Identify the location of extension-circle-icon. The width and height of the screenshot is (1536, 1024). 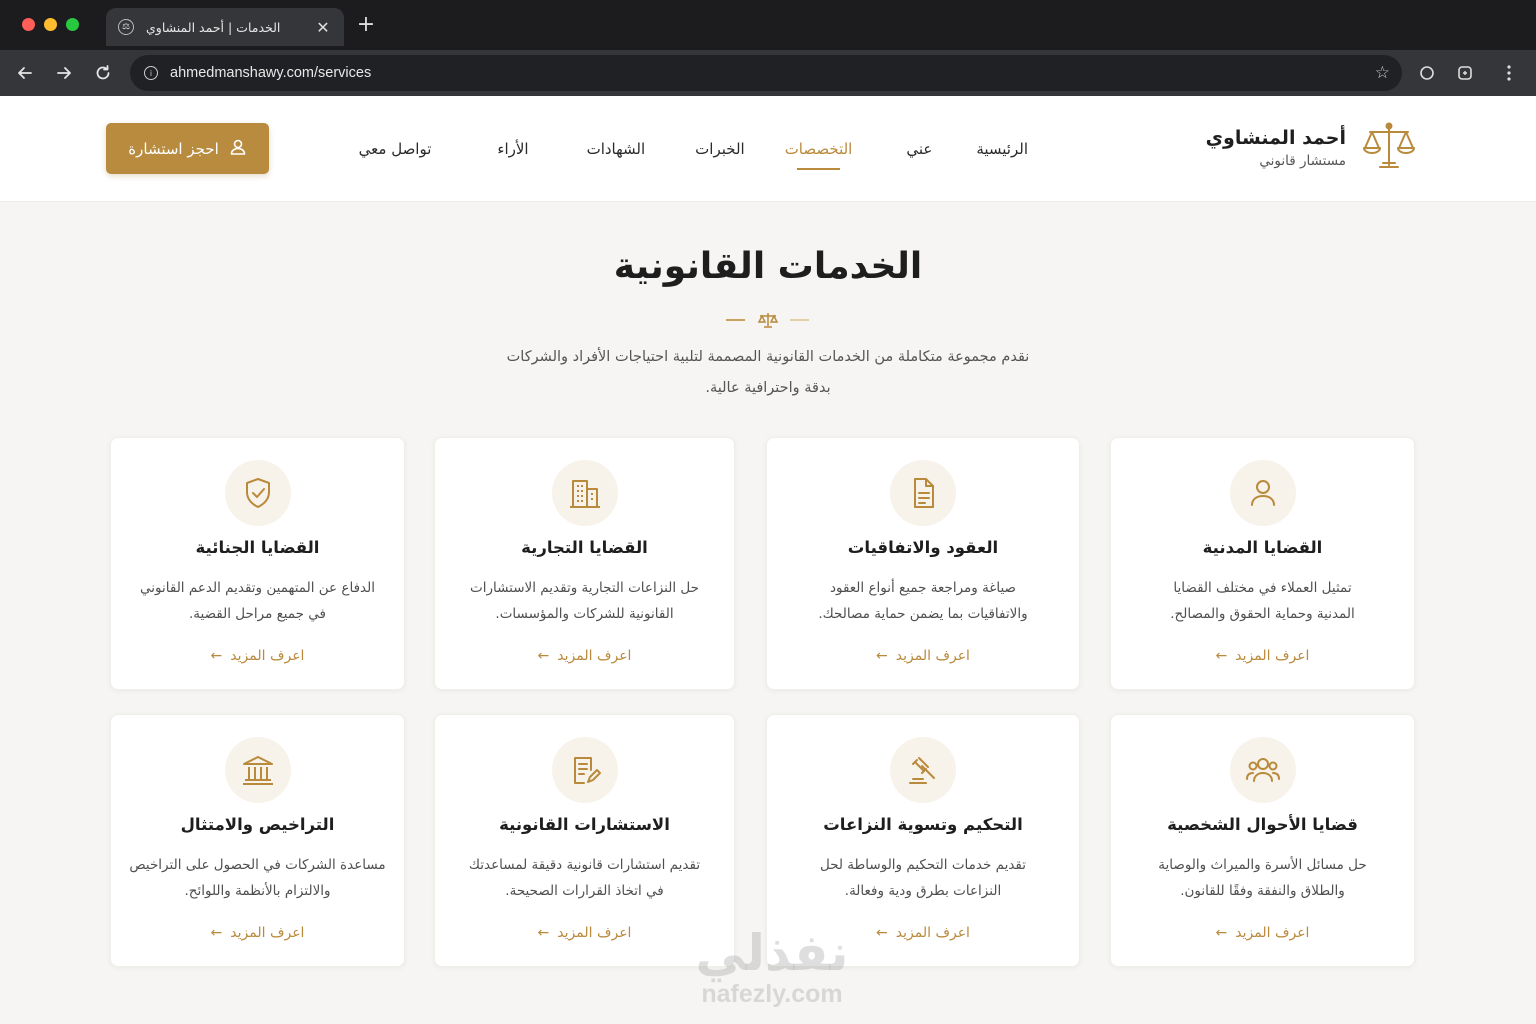
(1427, 73).